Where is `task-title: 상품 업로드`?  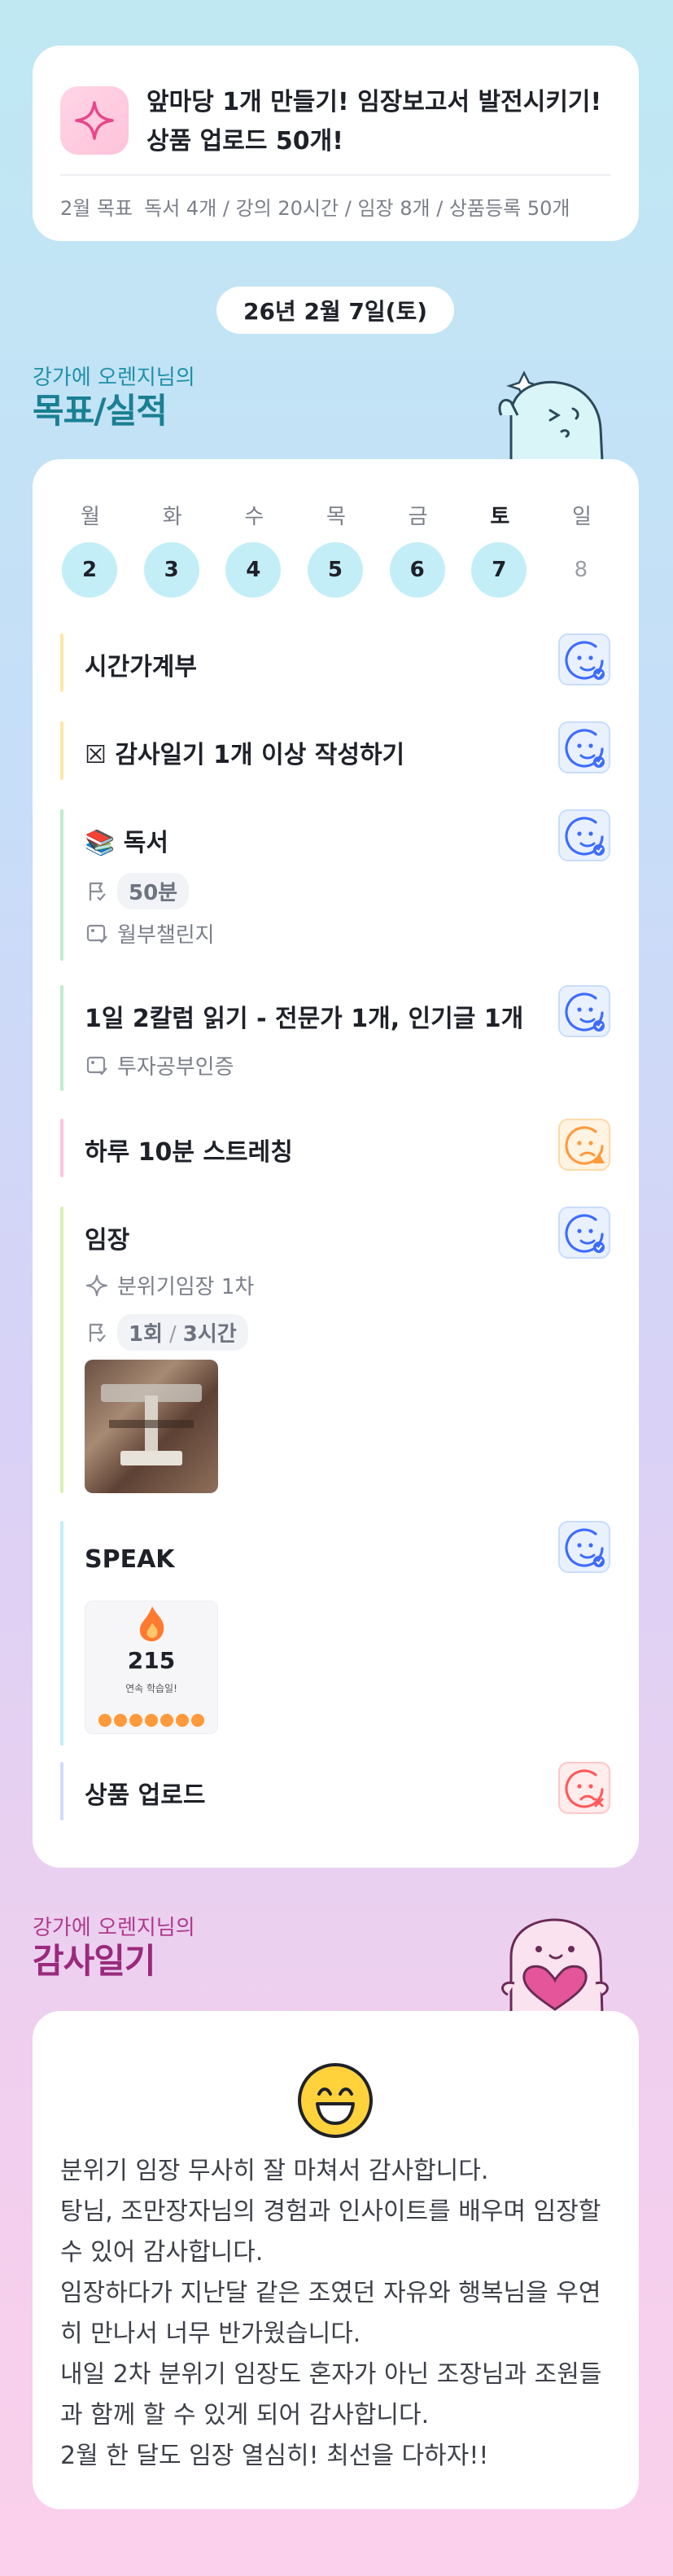
task-title: 상품 업로드 is located at coordinates (145, 1795).